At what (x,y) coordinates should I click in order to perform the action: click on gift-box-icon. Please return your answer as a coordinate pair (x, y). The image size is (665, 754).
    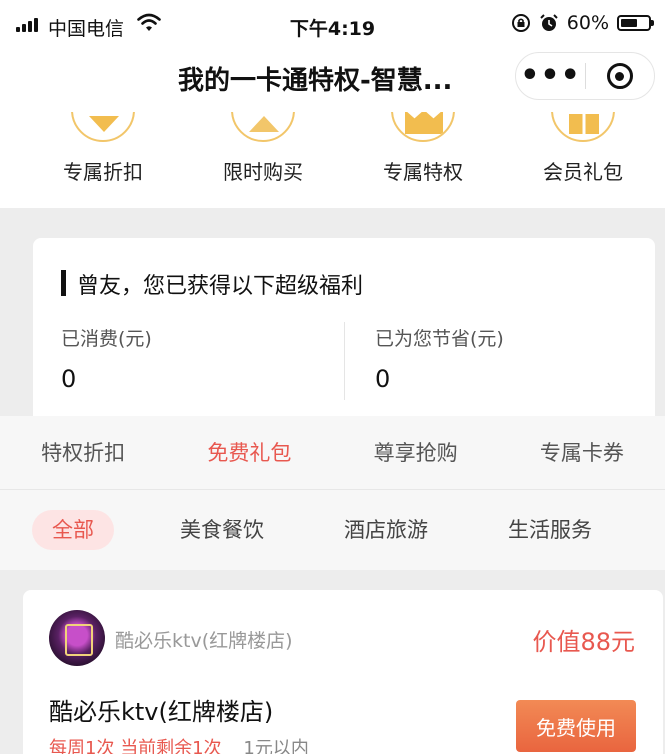
    Looking at the image, I should click on (583, 127).